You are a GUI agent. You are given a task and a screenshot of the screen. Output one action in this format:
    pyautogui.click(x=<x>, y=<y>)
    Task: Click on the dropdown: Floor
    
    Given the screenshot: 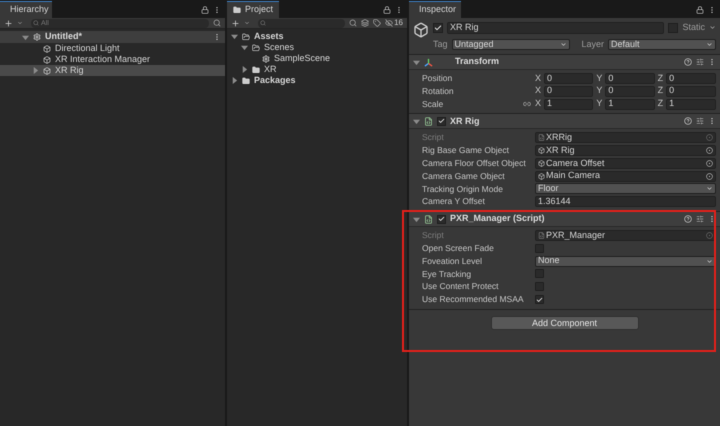 What is the action you would take?
    pyautogui.click(x=625, y=188)
    